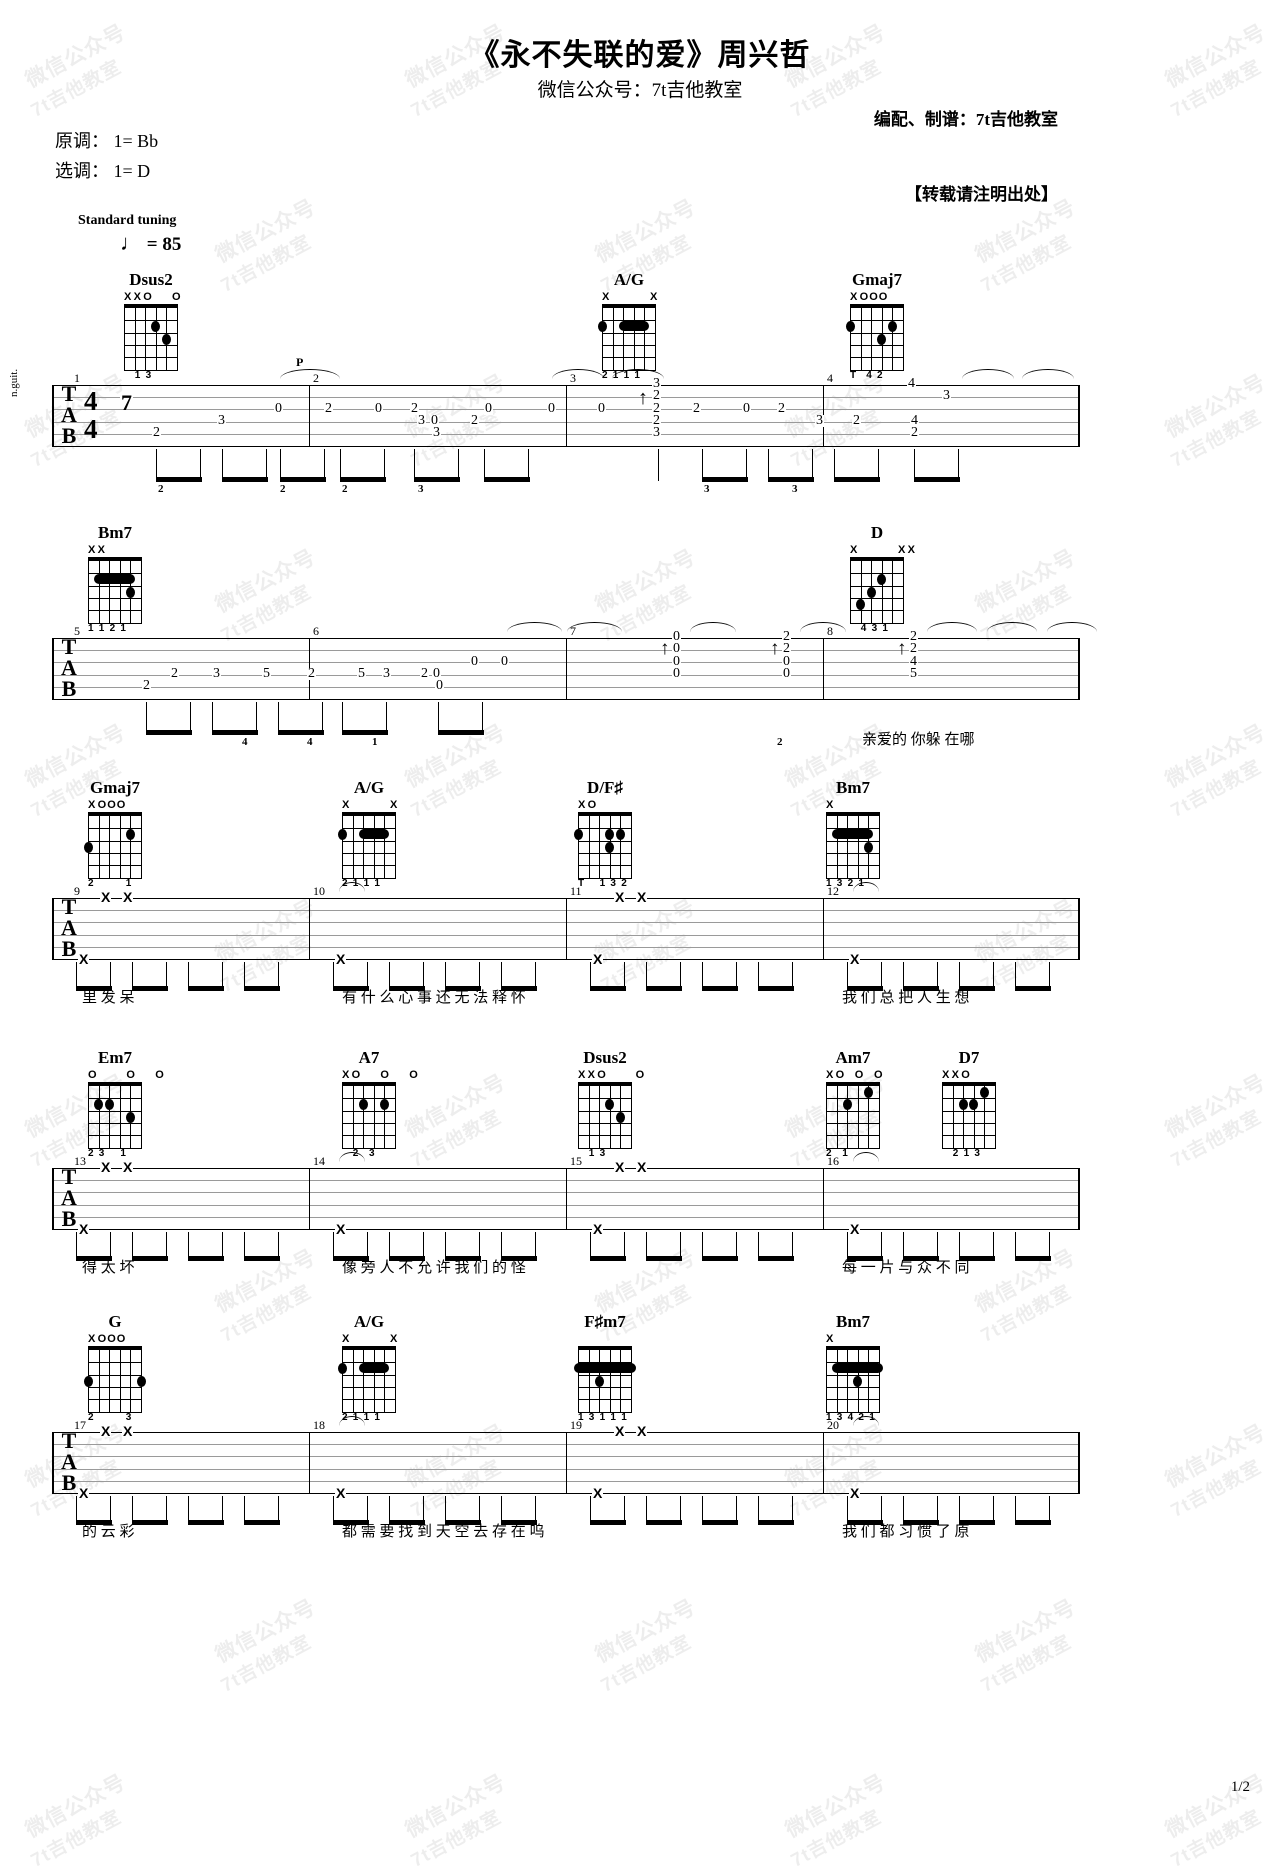 The image size is (1280, 1873). What do you see at coordinates (853, 1340) in the screenshot?
I see `chord-open-mute-marks: X` at bounding box center [853, 1340].